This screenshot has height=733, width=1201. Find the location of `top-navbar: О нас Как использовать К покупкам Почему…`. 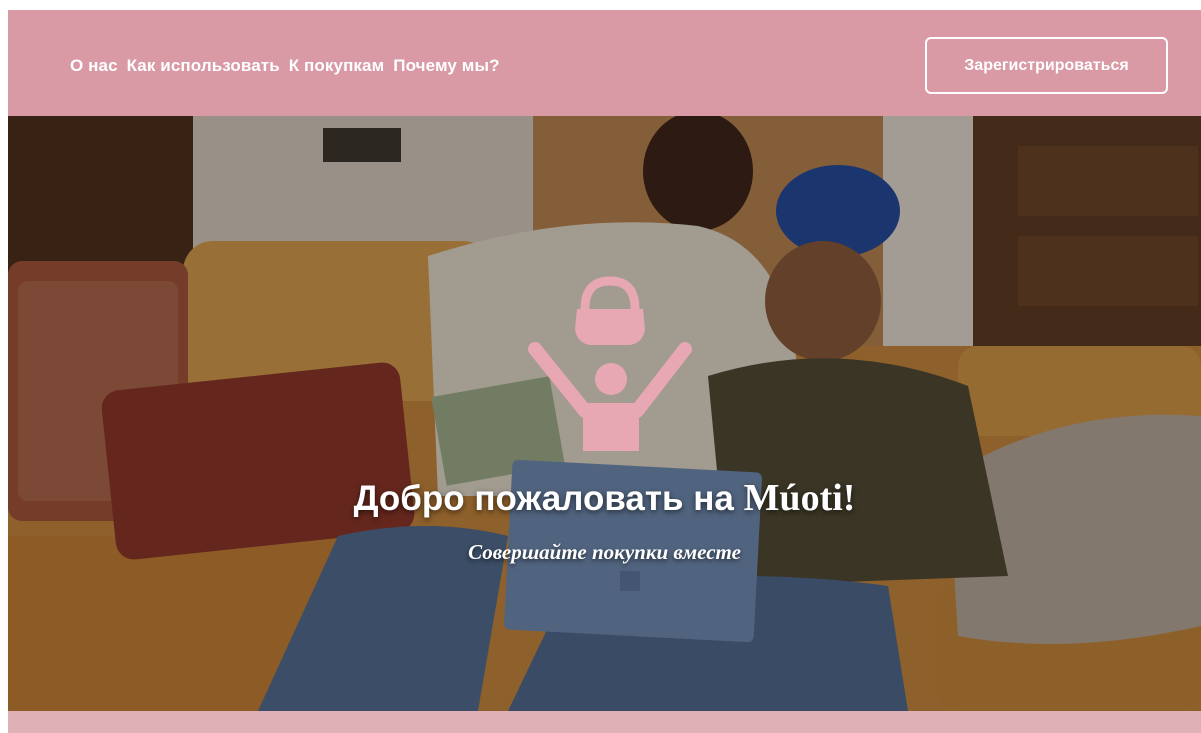

top-navbar: О нас Как использовать К покупкам Почему… is located at coordinates (604, 63).